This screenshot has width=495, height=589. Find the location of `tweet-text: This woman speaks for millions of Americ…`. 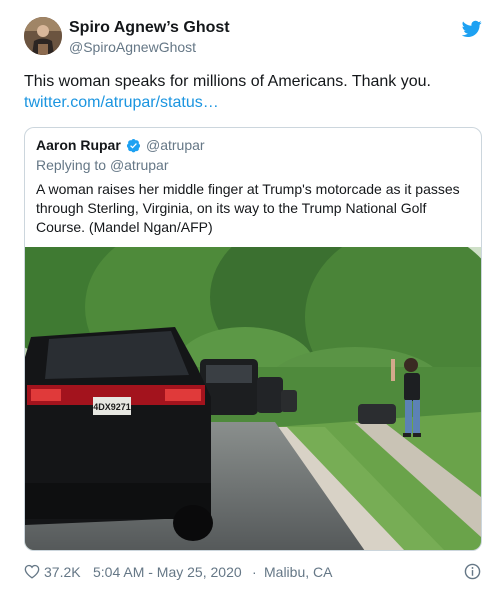

tweet-text: This woman speaks for millions of Americ… is located at coordinates (227, 81).